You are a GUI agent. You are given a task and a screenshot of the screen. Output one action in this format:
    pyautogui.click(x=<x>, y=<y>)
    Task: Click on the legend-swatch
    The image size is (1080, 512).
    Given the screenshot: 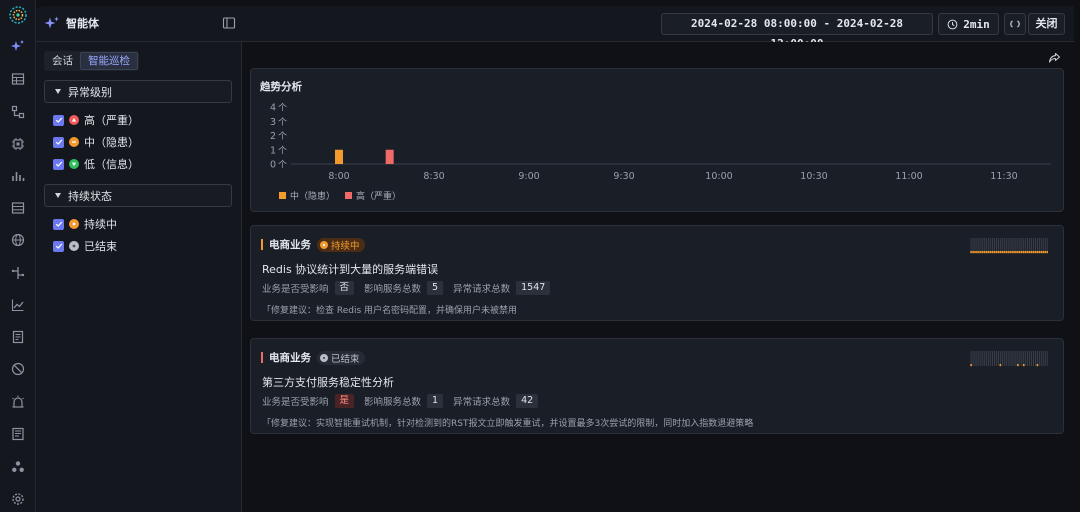 What is the action you would take?
    pyautogui.click(x=282, y=195)
    